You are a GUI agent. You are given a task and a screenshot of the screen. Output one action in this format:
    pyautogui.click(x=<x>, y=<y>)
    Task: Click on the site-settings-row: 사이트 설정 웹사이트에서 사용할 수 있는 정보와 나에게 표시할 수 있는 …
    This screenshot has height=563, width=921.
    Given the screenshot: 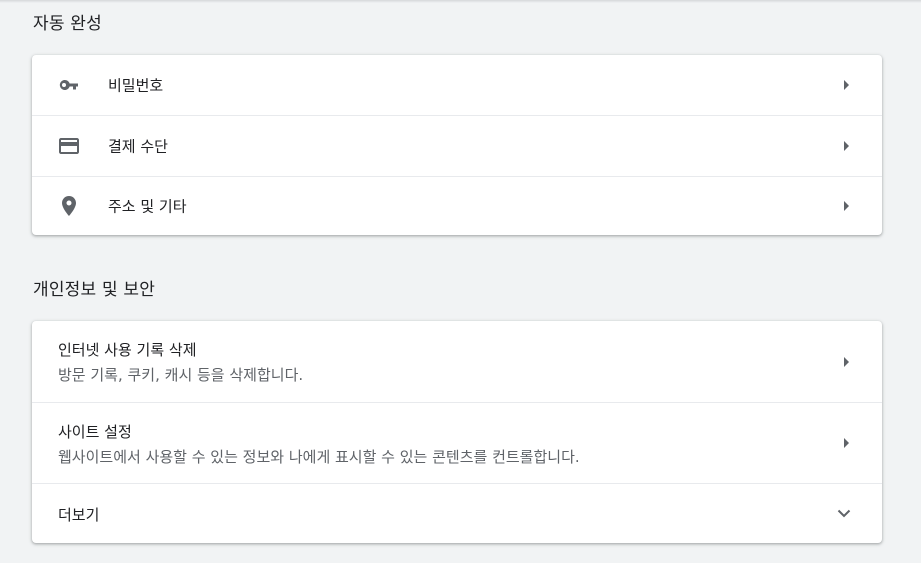 What is the action you would take?
    pyautogui.click(x=457, y=442)
    